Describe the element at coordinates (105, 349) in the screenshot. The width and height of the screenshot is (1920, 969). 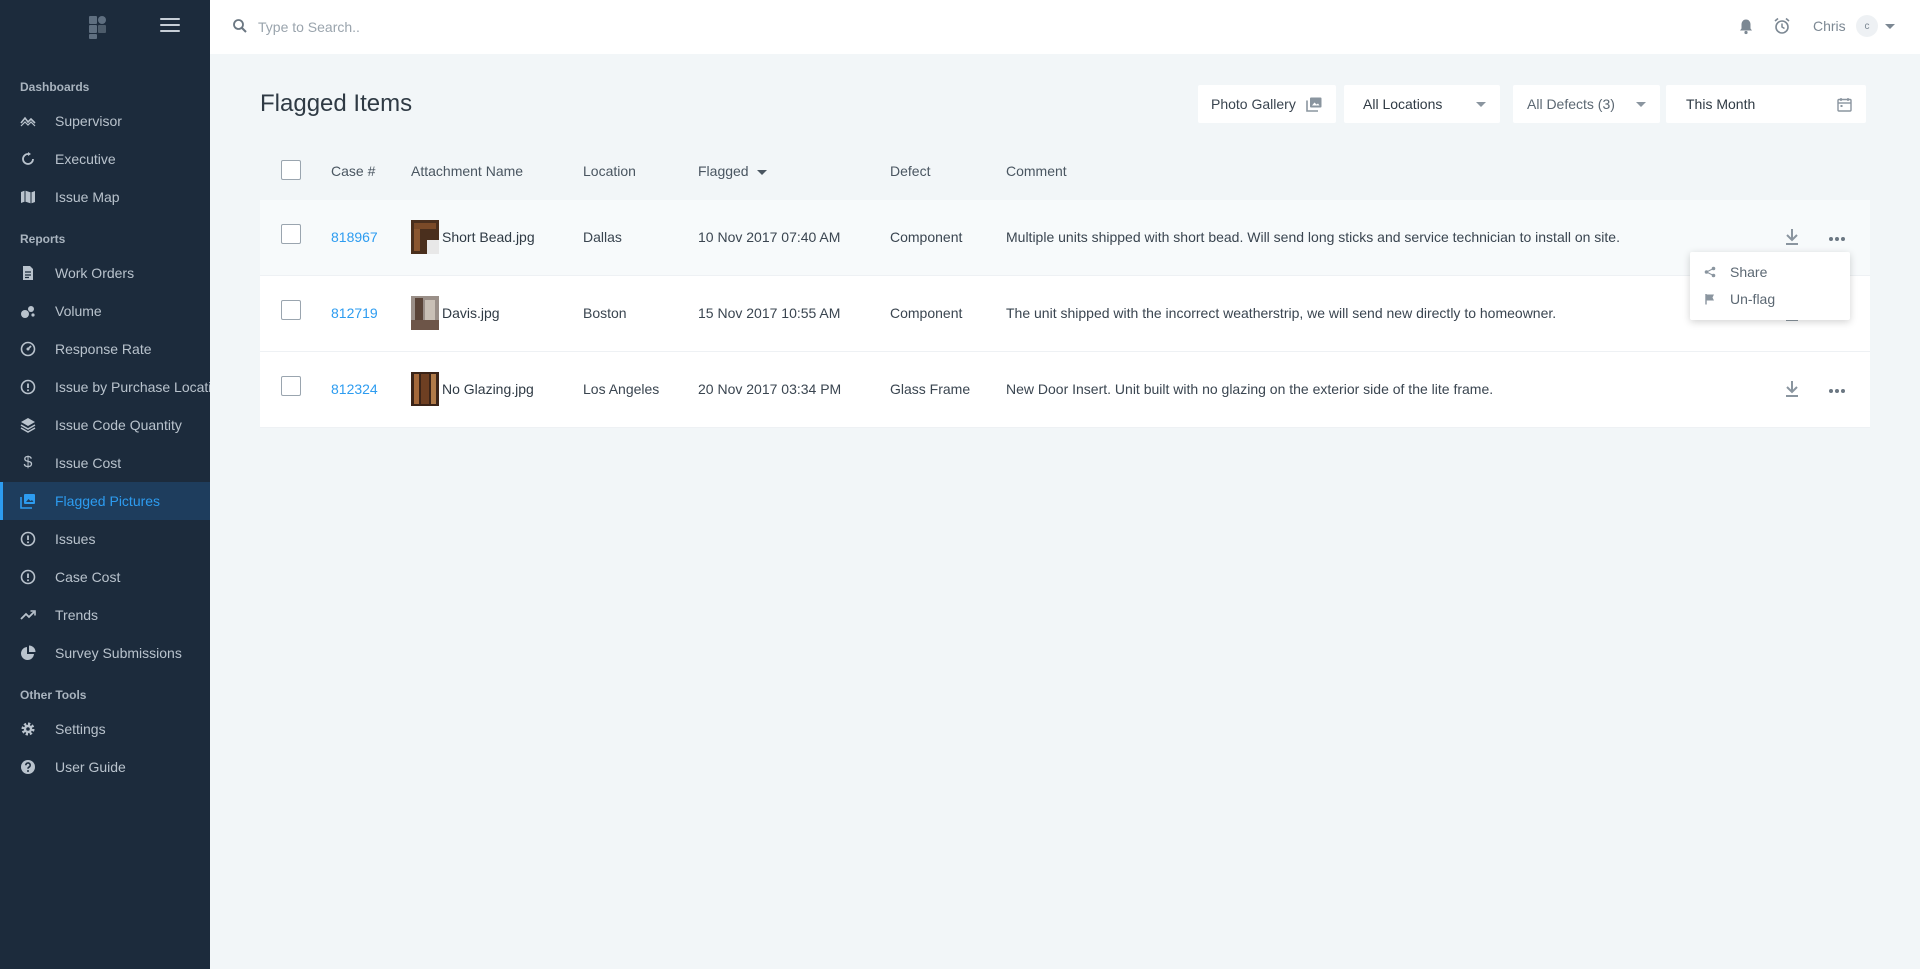
I see `sidebar-item-response-rate: Response Rate` at that location.